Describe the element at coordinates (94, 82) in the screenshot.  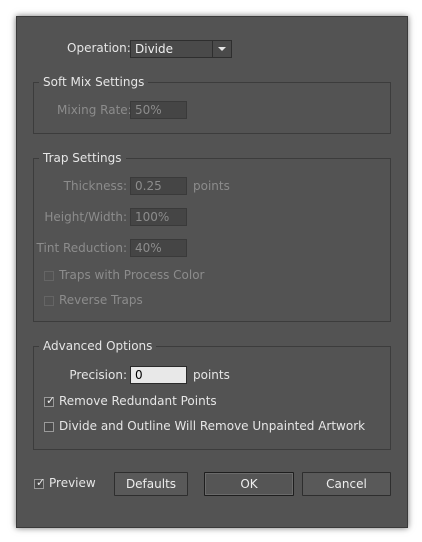
I see `soft-mix-title: Soft Mix Settings` at that location.